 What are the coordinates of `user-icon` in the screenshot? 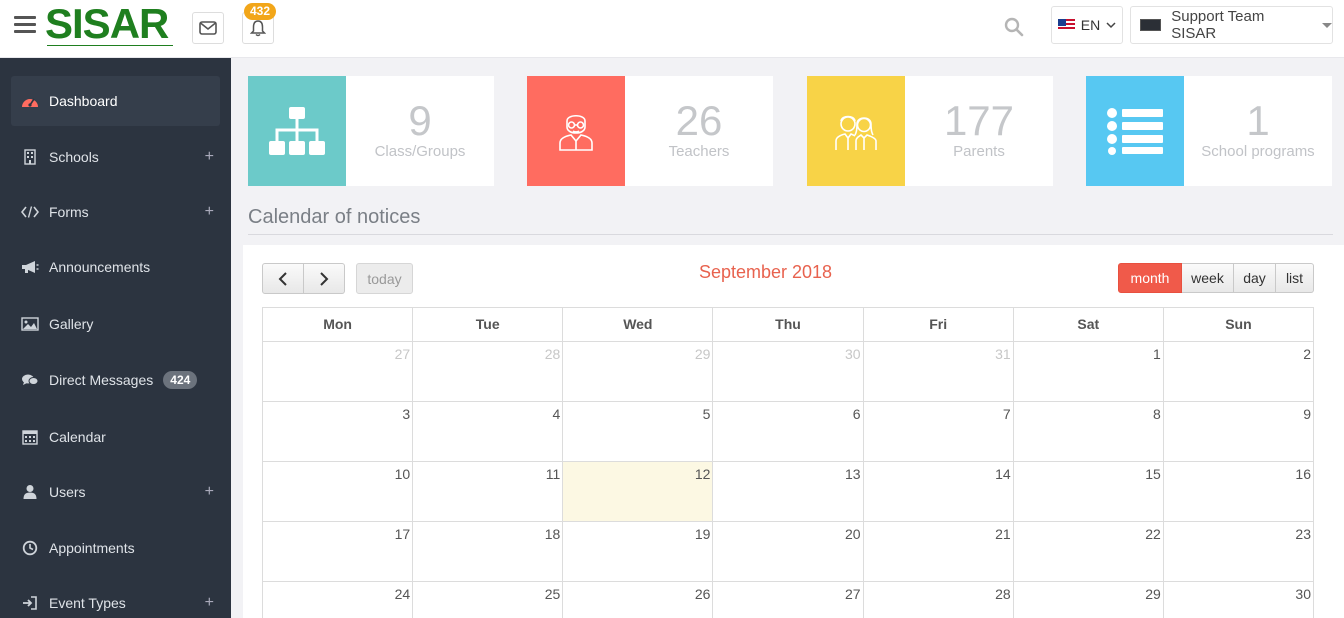 It's located at (30, 492).